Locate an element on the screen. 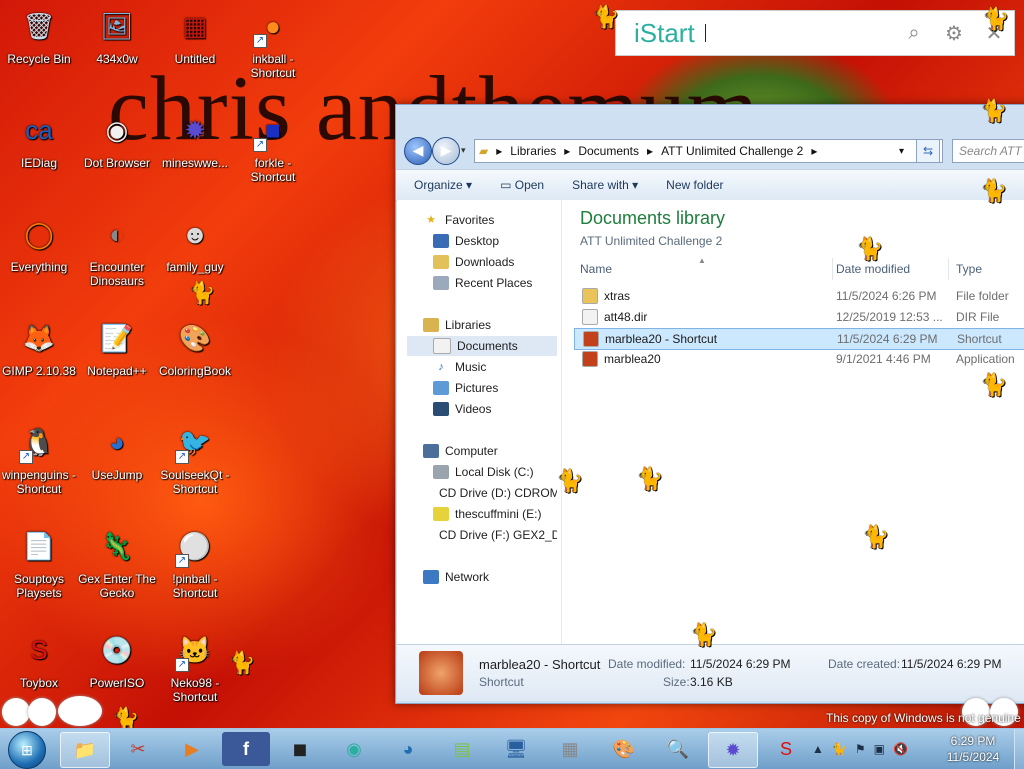  nav-cd-drive-d: CD Drive (D:) CDROM is located at coordinates (495, 493).